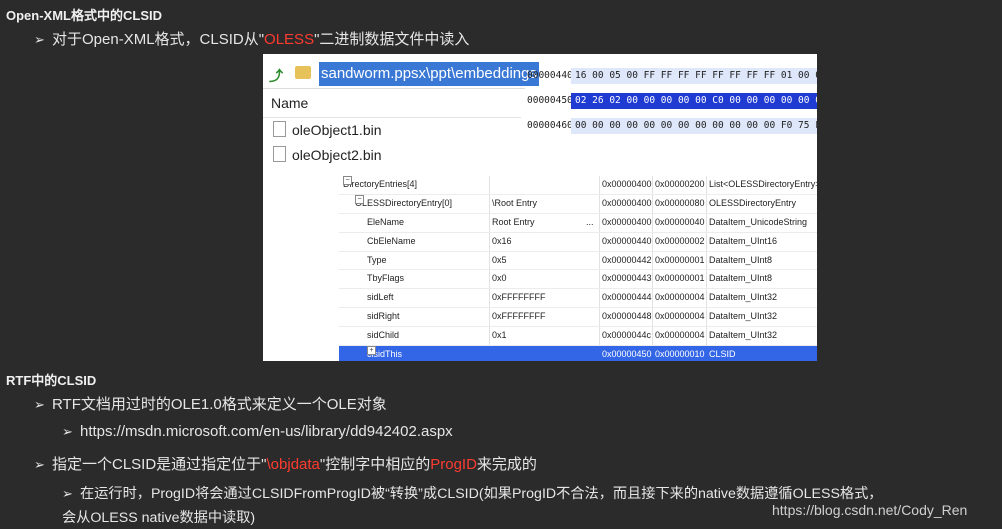  I want to click on tree-row-value: 0x16, so click(502, 240).